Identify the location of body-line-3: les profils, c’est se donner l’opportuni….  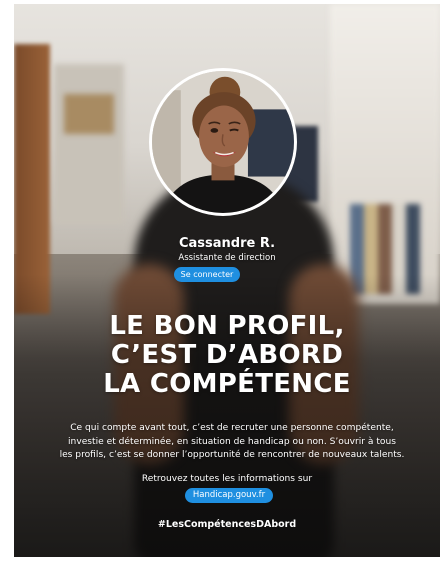
(232, 455).